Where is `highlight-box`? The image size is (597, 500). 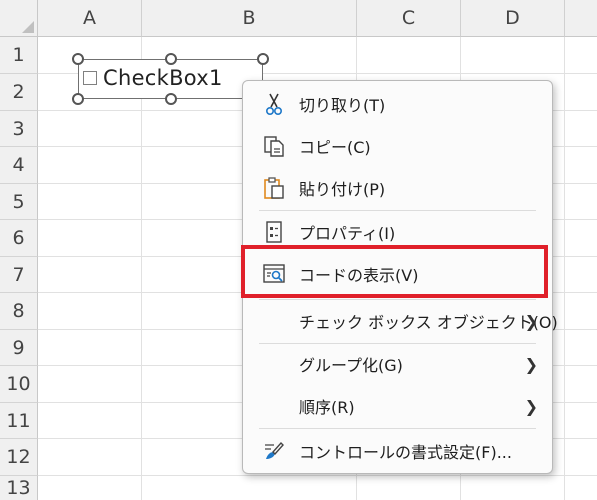 highlight-box is located at coordinates (394, 271).